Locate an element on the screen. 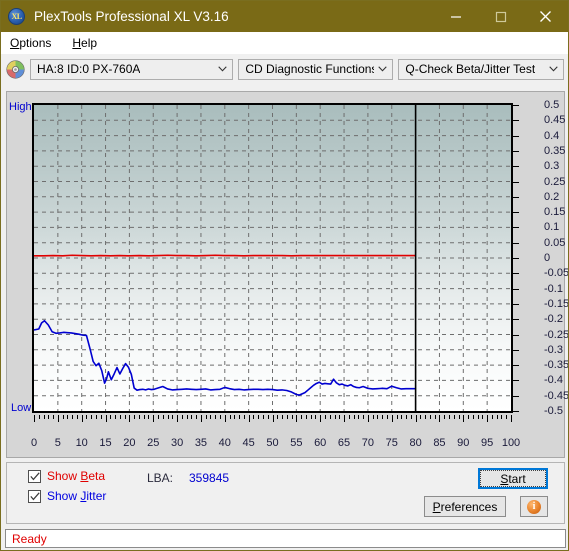  x-tick-label: 10 is located at coordinates (81, 443).